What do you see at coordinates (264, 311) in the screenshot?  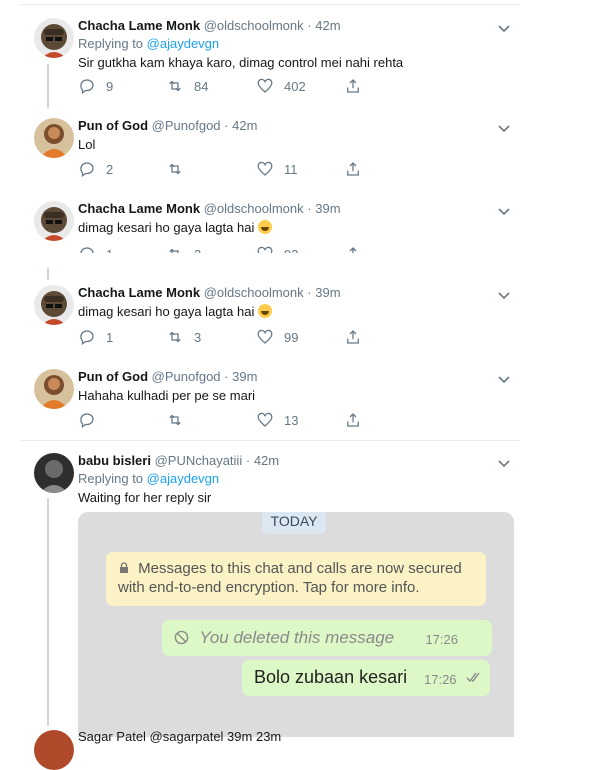 I see `laughing-emoji-icon` at bounding box center [264, 311].